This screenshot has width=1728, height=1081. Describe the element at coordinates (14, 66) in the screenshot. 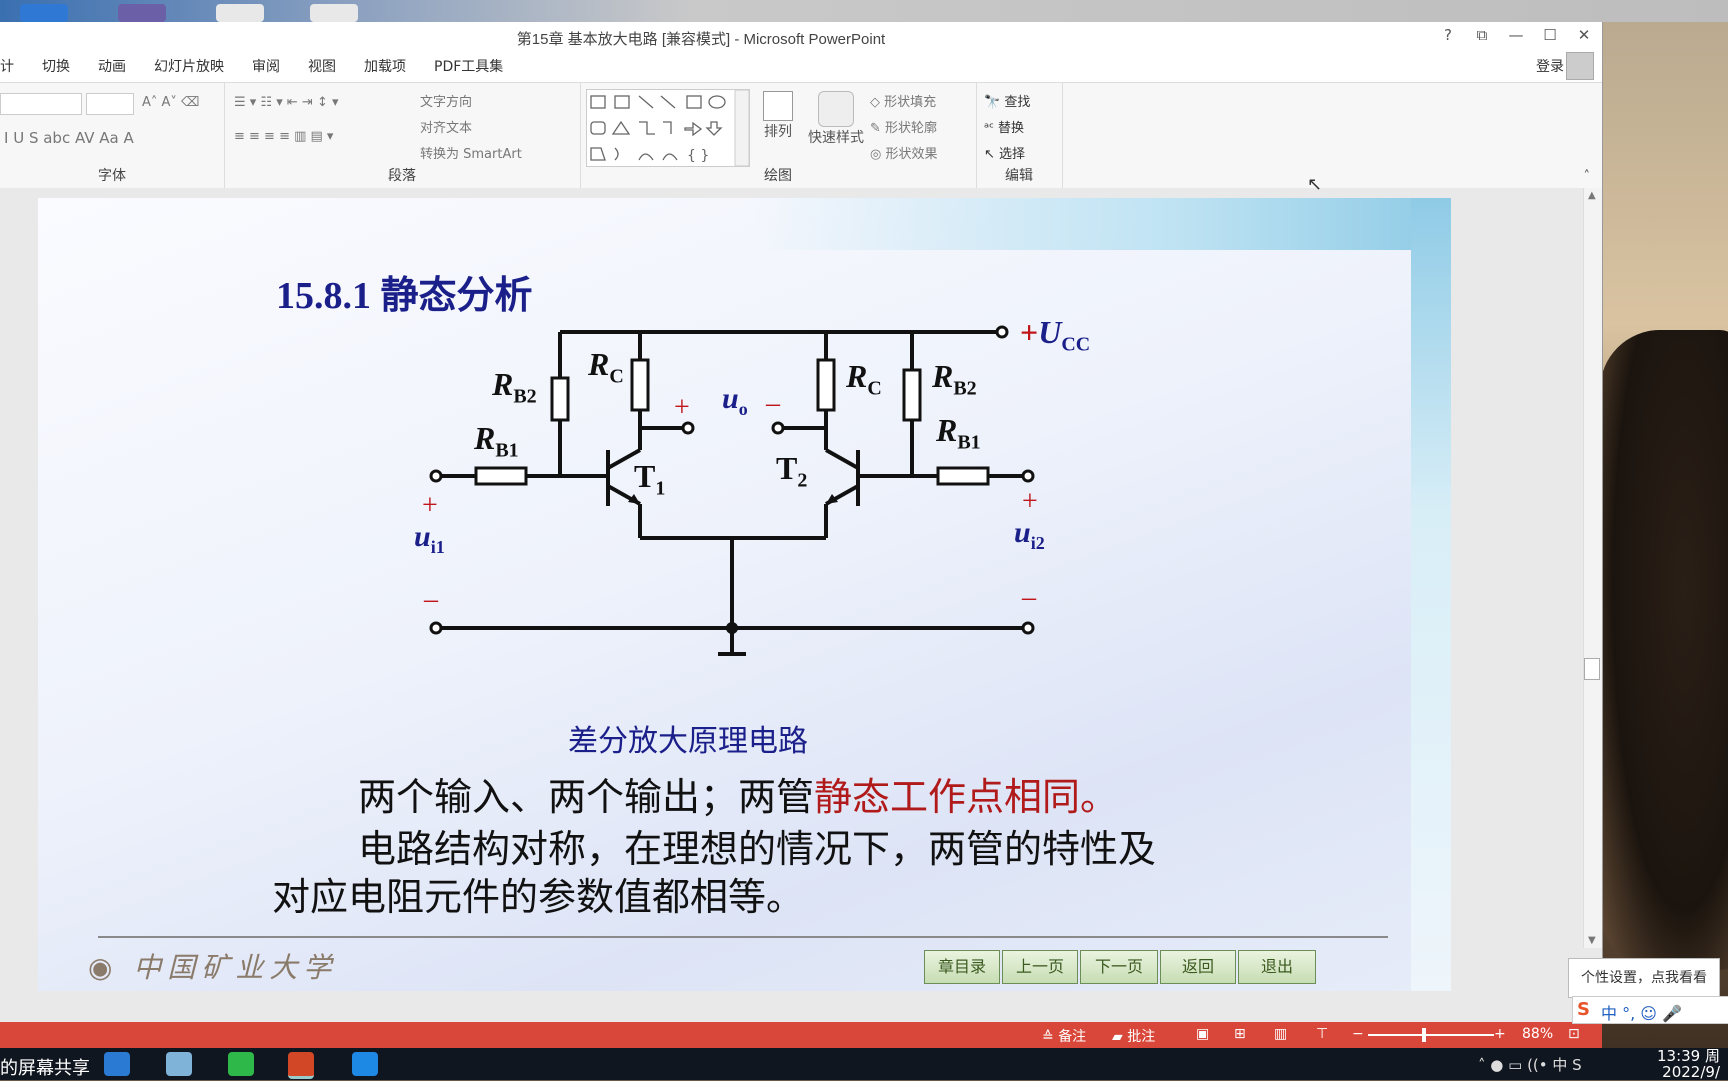

I see `tab-design: 计` at that location.